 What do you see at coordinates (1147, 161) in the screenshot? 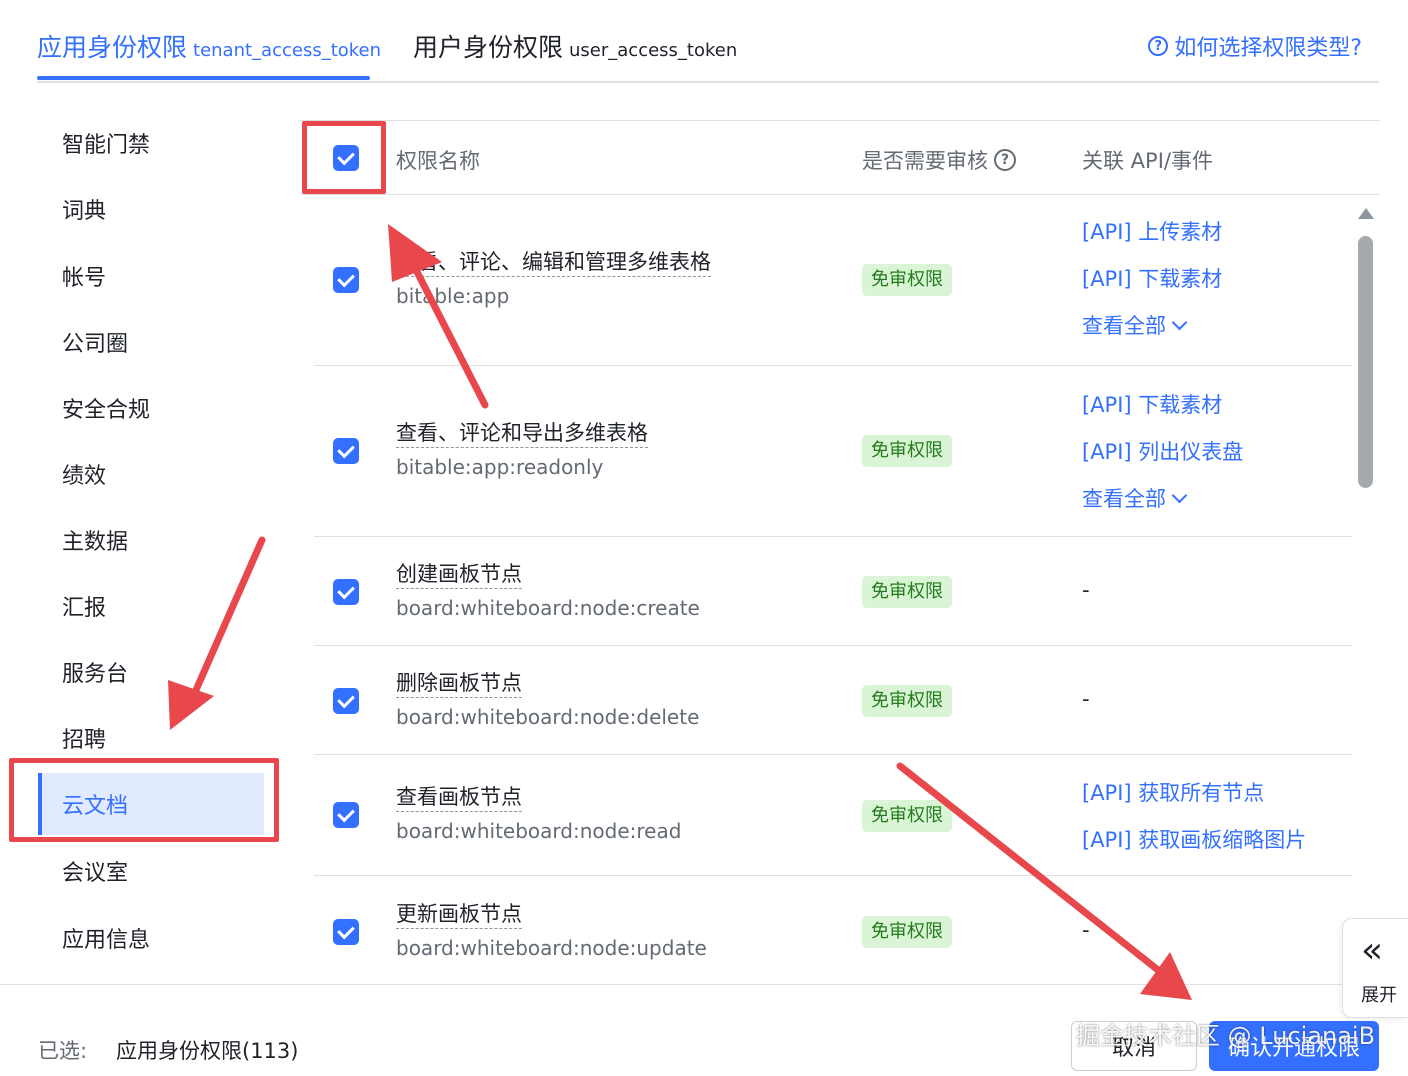
I see `column-header-related: 关联 API/事件` at bounding box center [1147, 161].